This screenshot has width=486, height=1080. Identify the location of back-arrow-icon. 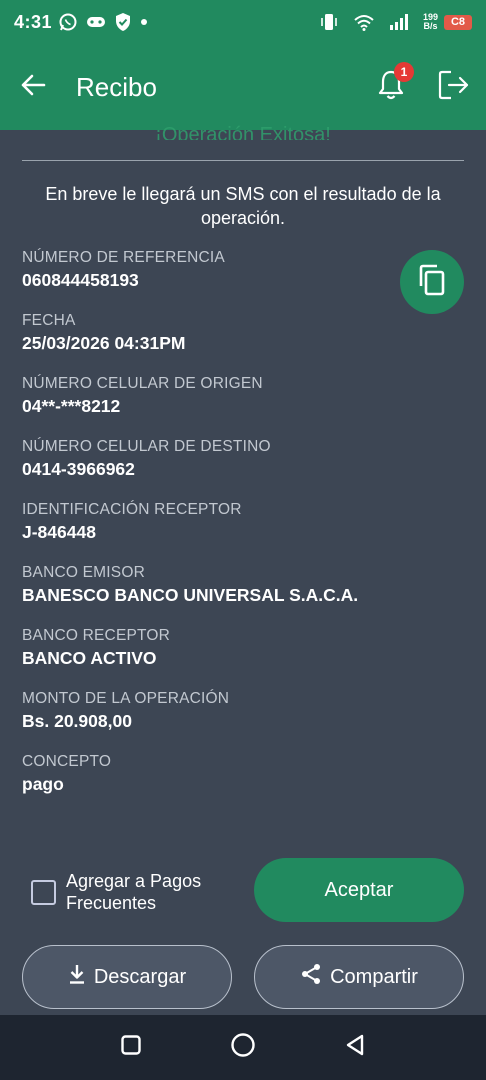
(33, 87).